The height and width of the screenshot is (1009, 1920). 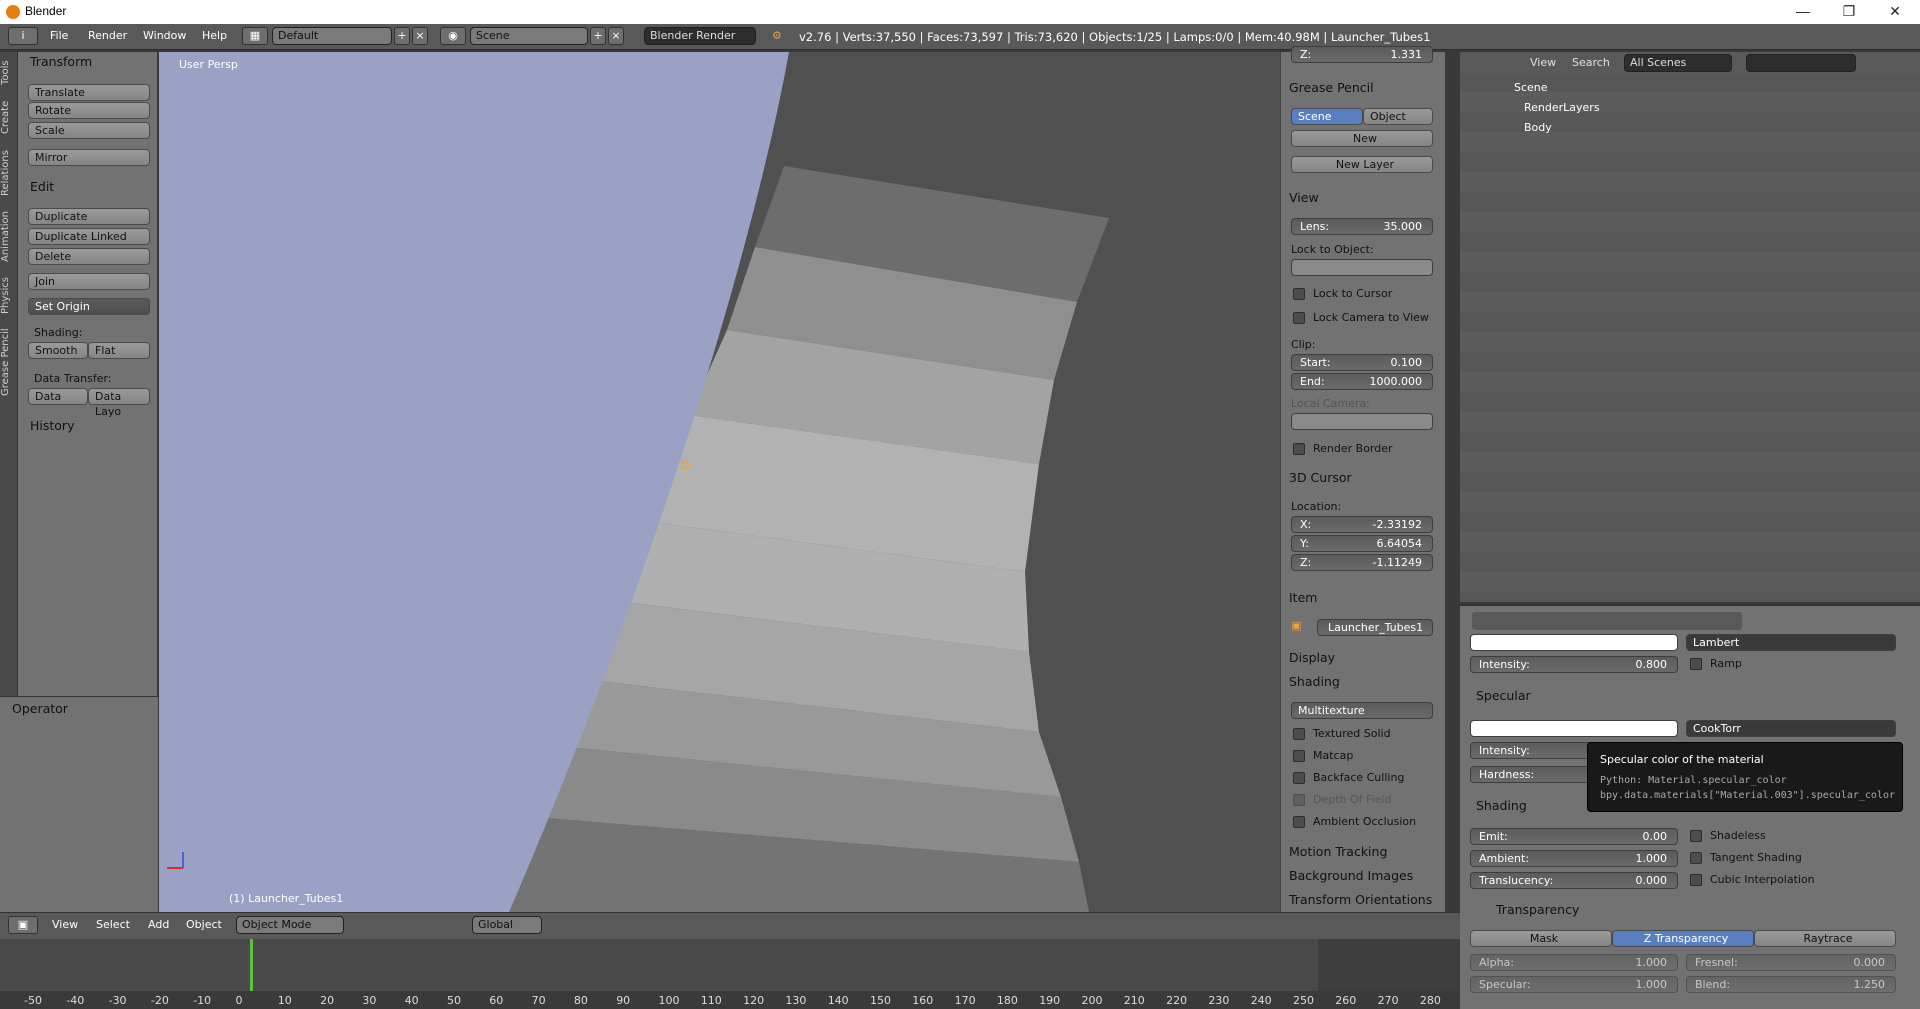 What do you see at coordinates (61, 61) in the screenshot?
I see `transform-panel-title: Transform` at bounding box center [61, 61].